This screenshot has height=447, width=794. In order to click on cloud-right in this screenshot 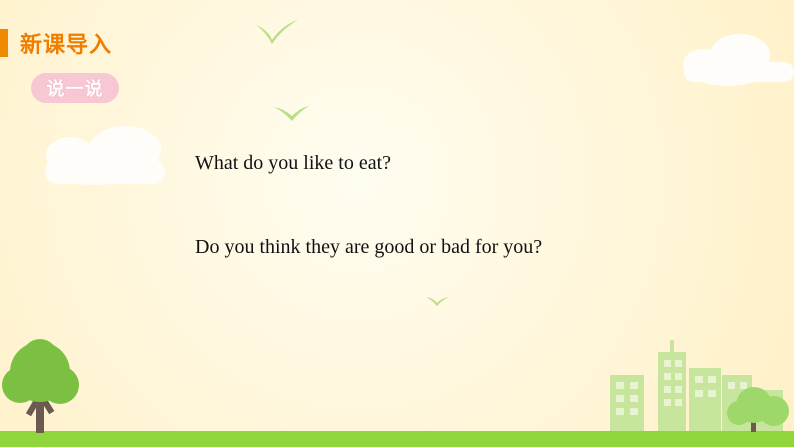, I will do `click(738, 60)`.